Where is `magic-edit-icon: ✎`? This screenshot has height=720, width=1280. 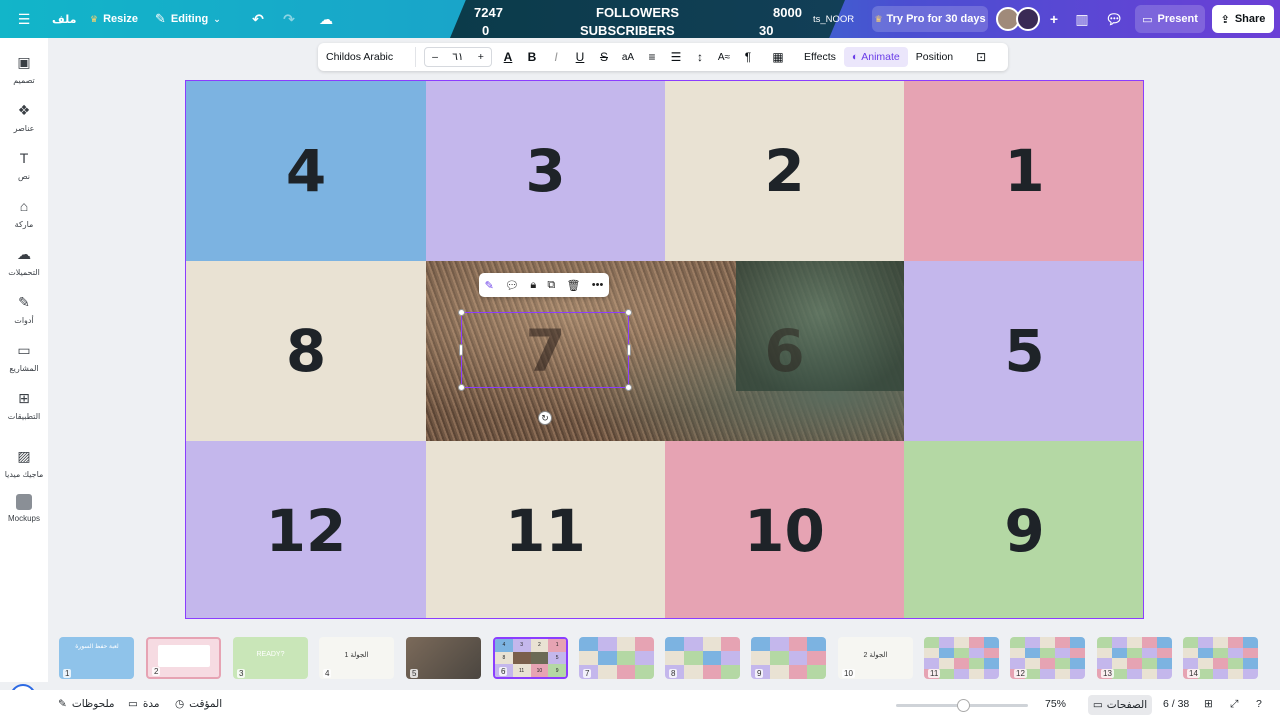 magic-edit-icon: ✎ is located at coordinates (489, 285).